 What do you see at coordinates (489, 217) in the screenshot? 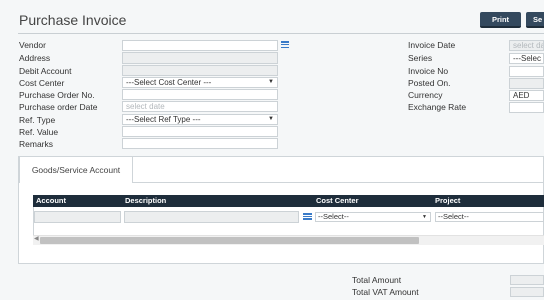
I see `project-cell-select: --Select--` at bounding box center [489, 217].